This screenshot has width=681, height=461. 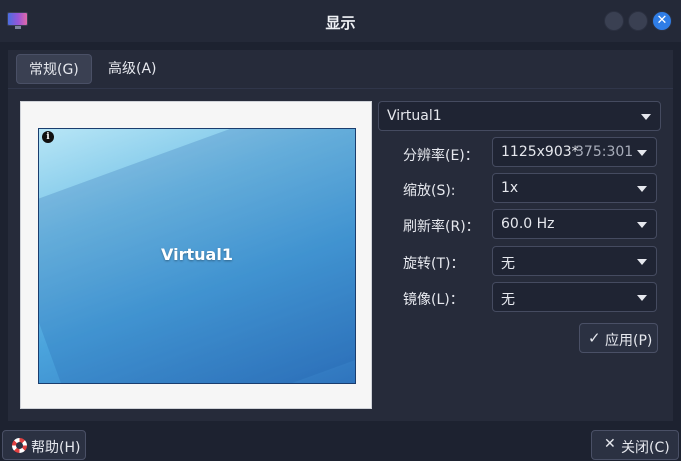 I want to click on minimize-button, so click(x=614, y=21).